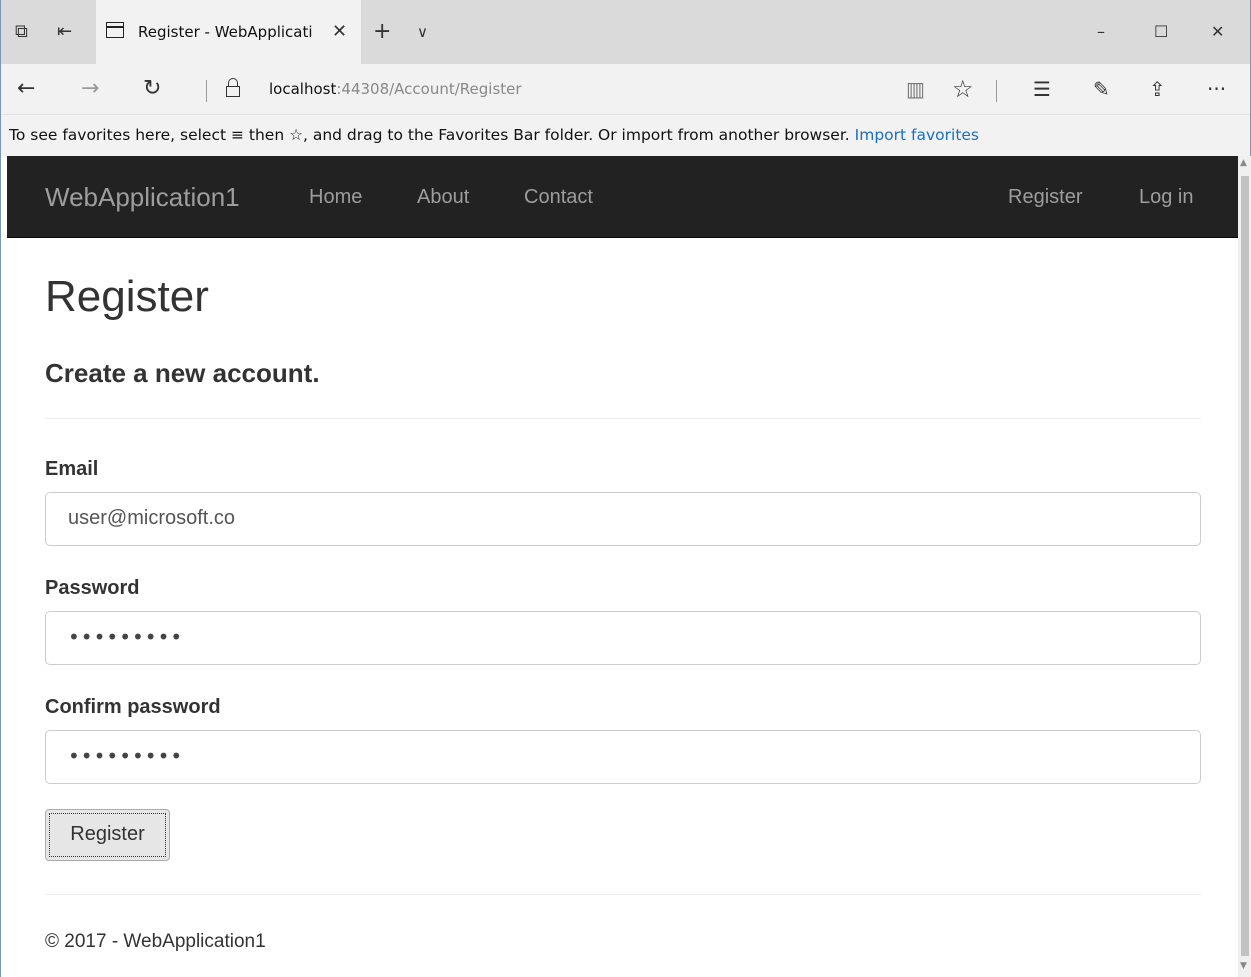  What do you see at coordinates (339, 32) in the screenshot?
I see `tab-close-icon: ✕` at bounding box center [339, 32].